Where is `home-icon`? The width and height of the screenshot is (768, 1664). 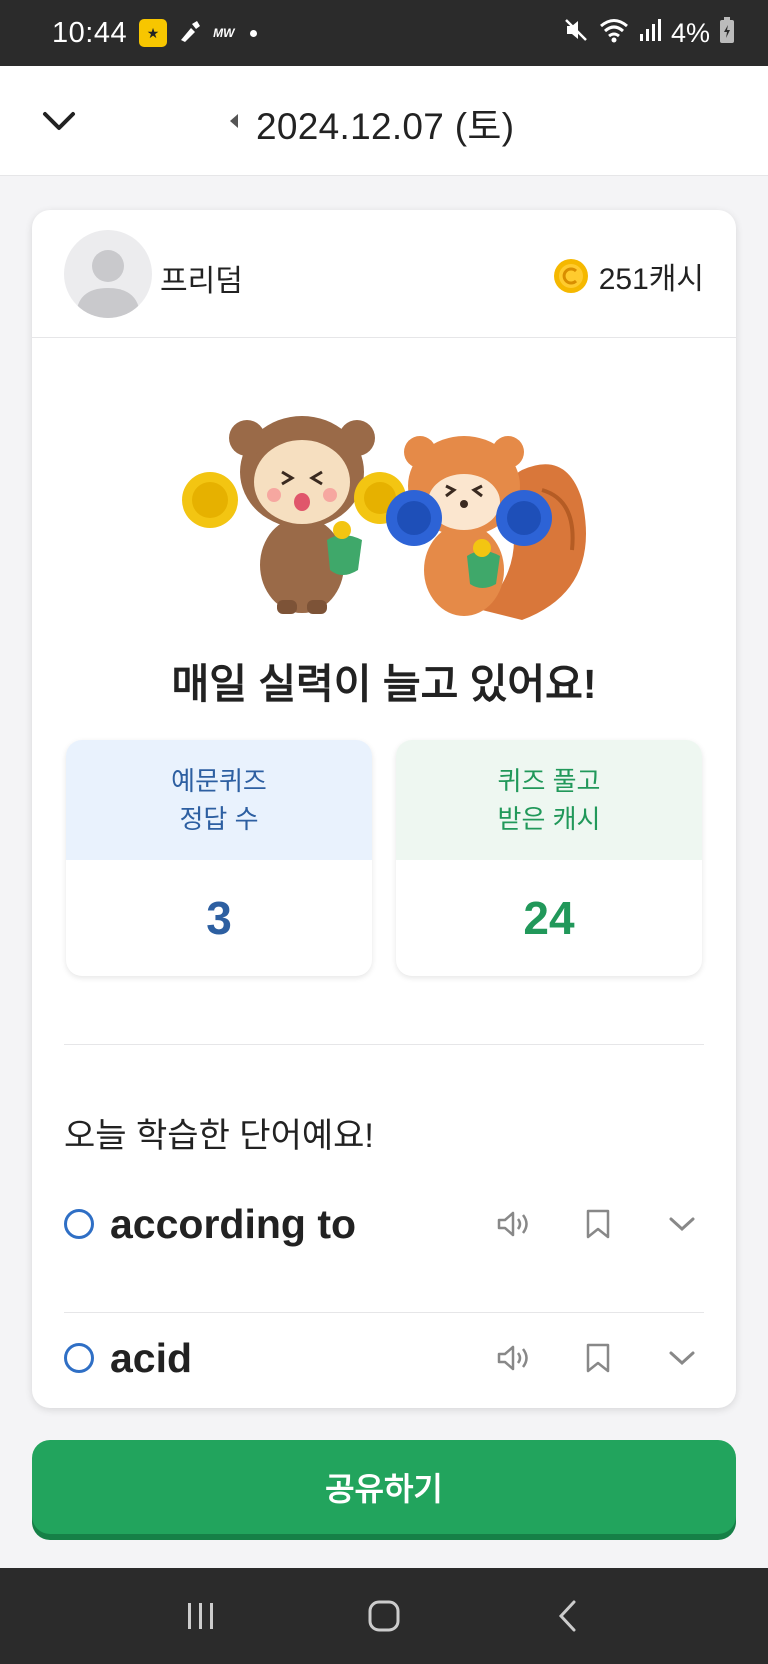 home-icon is located at coordinates (384, 1616).